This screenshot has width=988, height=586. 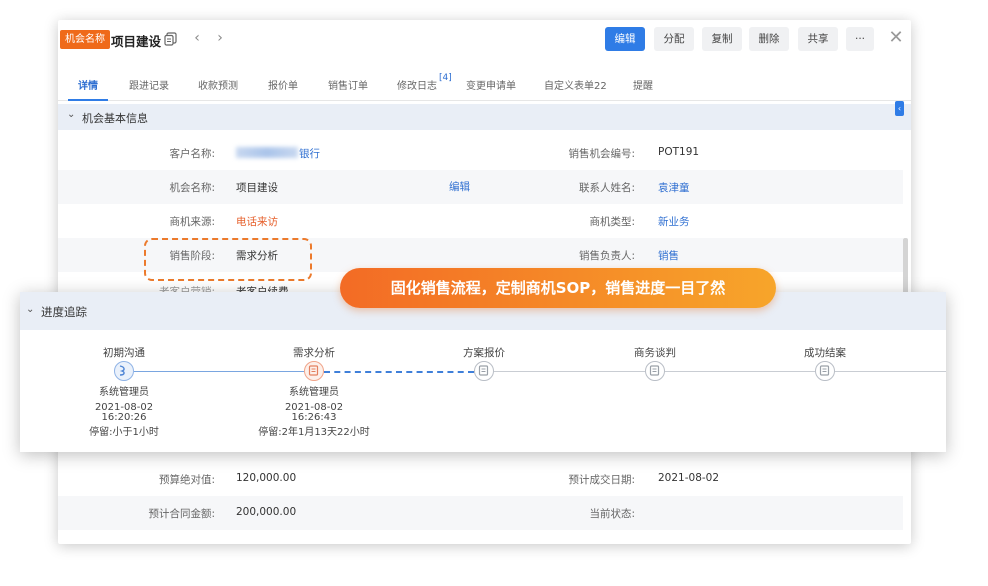 What do you see at coordinates (484, 117) in the screenshot?
I see `basic-info-section-header: ⌄ 机会基本信息` at bounding box center [484, 117].